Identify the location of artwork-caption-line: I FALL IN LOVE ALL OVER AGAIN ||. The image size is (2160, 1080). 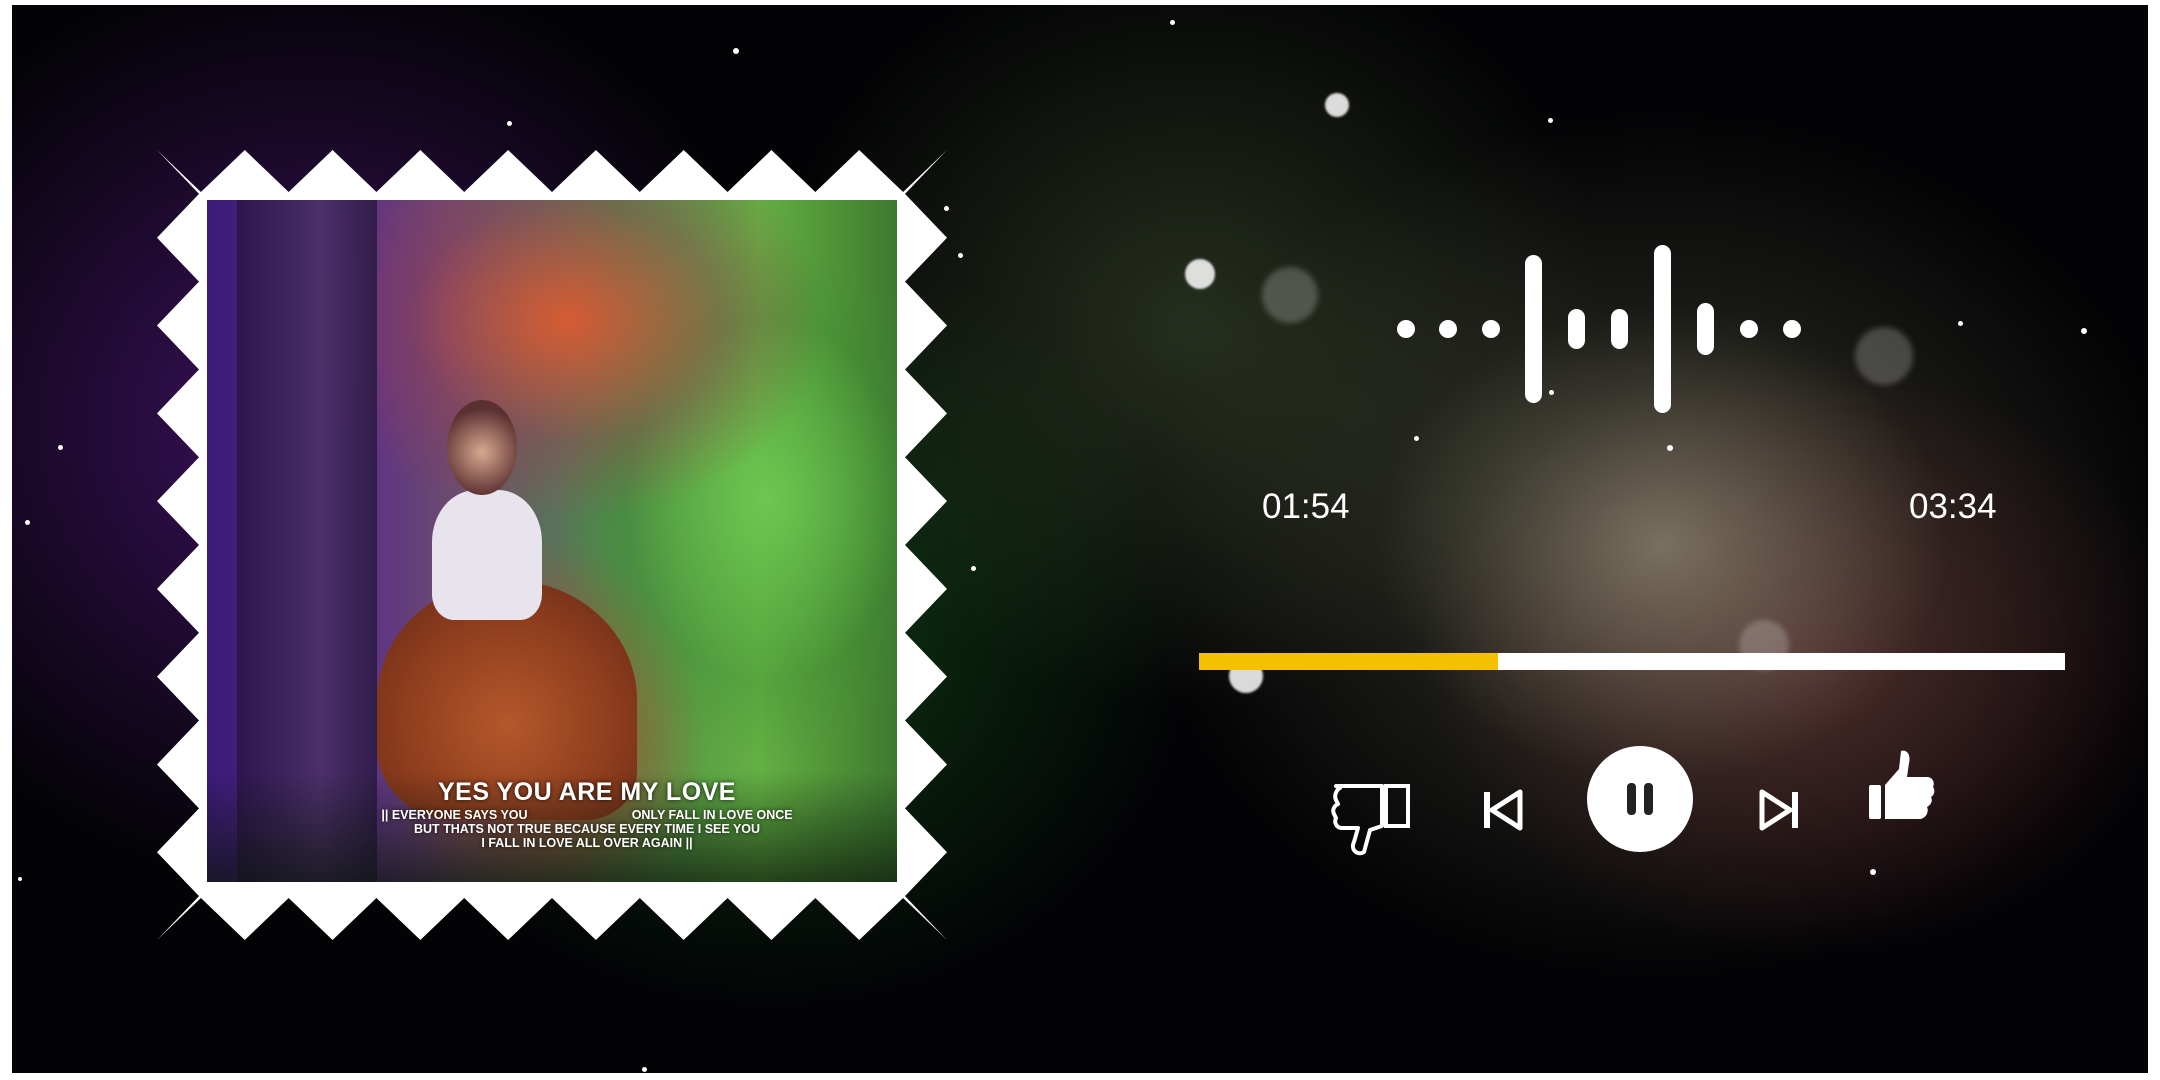
(587, 843).